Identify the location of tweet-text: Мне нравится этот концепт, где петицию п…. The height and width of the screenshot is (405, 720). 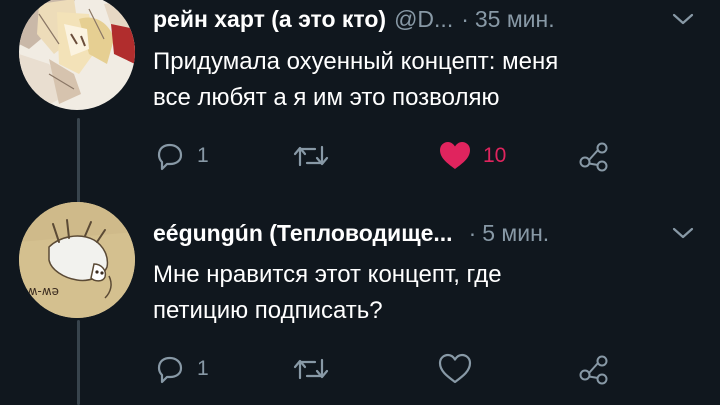
(423, 293).